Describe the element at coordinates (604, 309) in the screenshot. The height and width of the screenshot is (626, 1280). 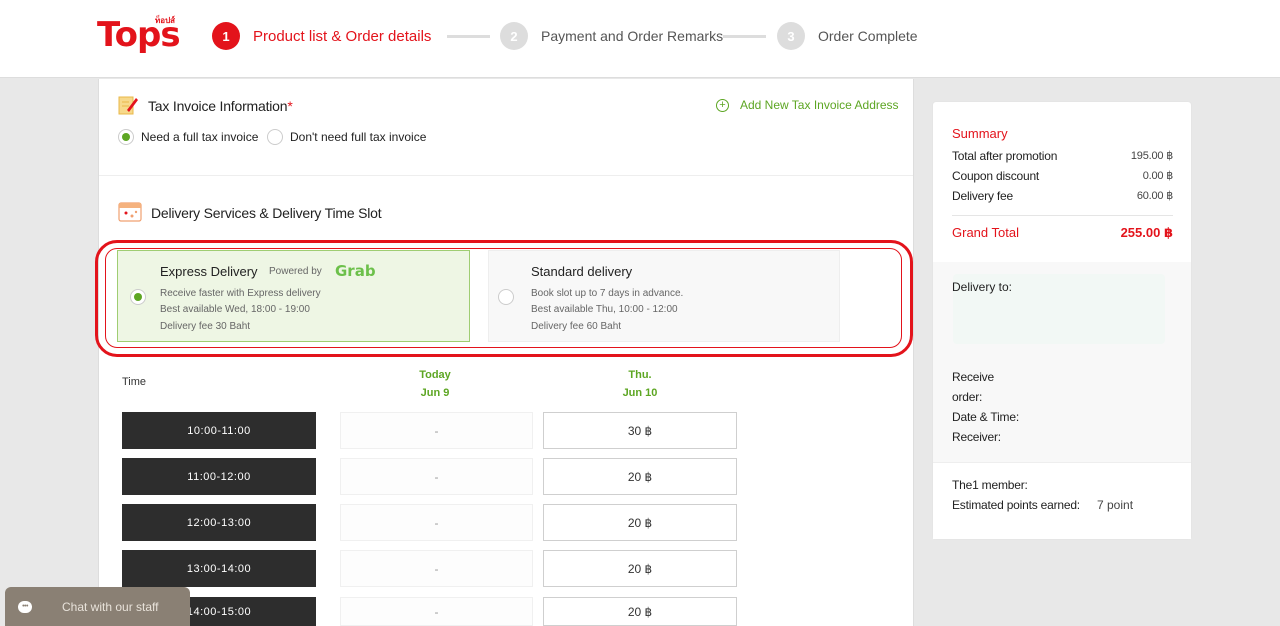
I see `standard-line-2: Best available Thu, 10:00 - 12:00` at that location.